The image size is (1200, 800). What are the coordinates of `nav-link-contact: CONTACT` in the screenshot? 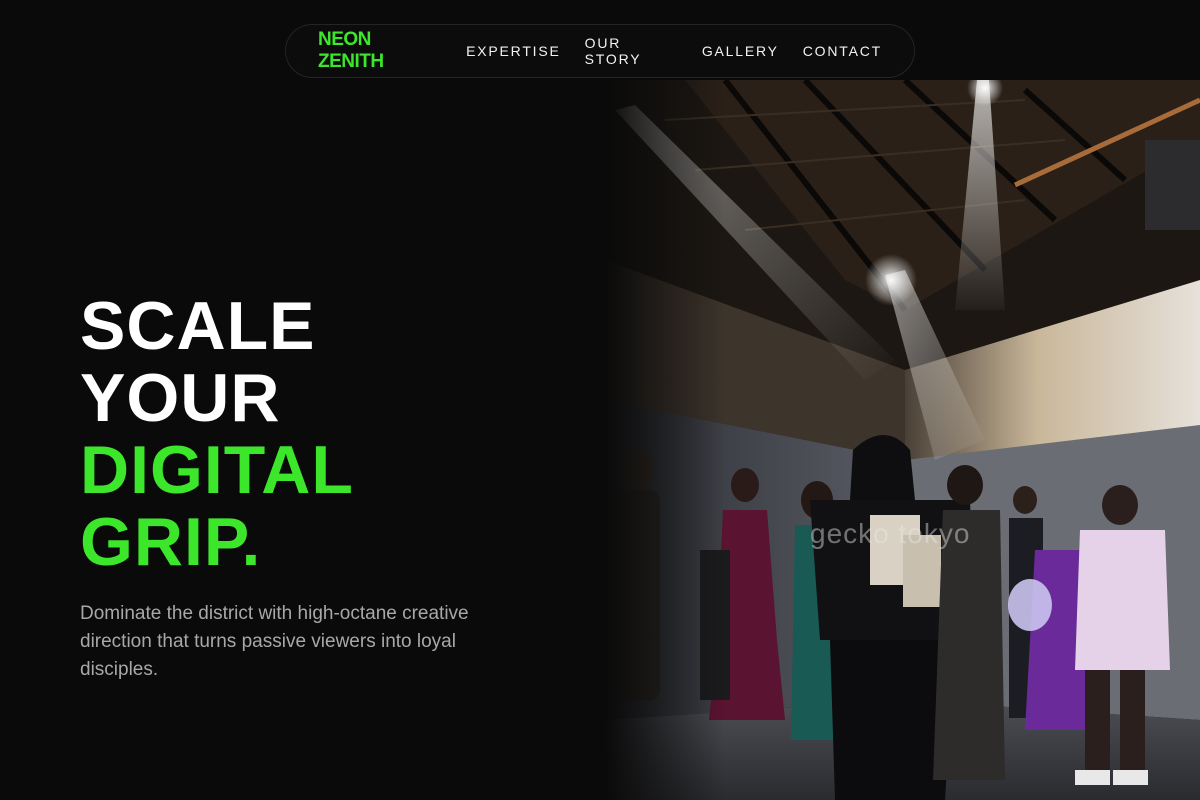 It's located at (842, 51).